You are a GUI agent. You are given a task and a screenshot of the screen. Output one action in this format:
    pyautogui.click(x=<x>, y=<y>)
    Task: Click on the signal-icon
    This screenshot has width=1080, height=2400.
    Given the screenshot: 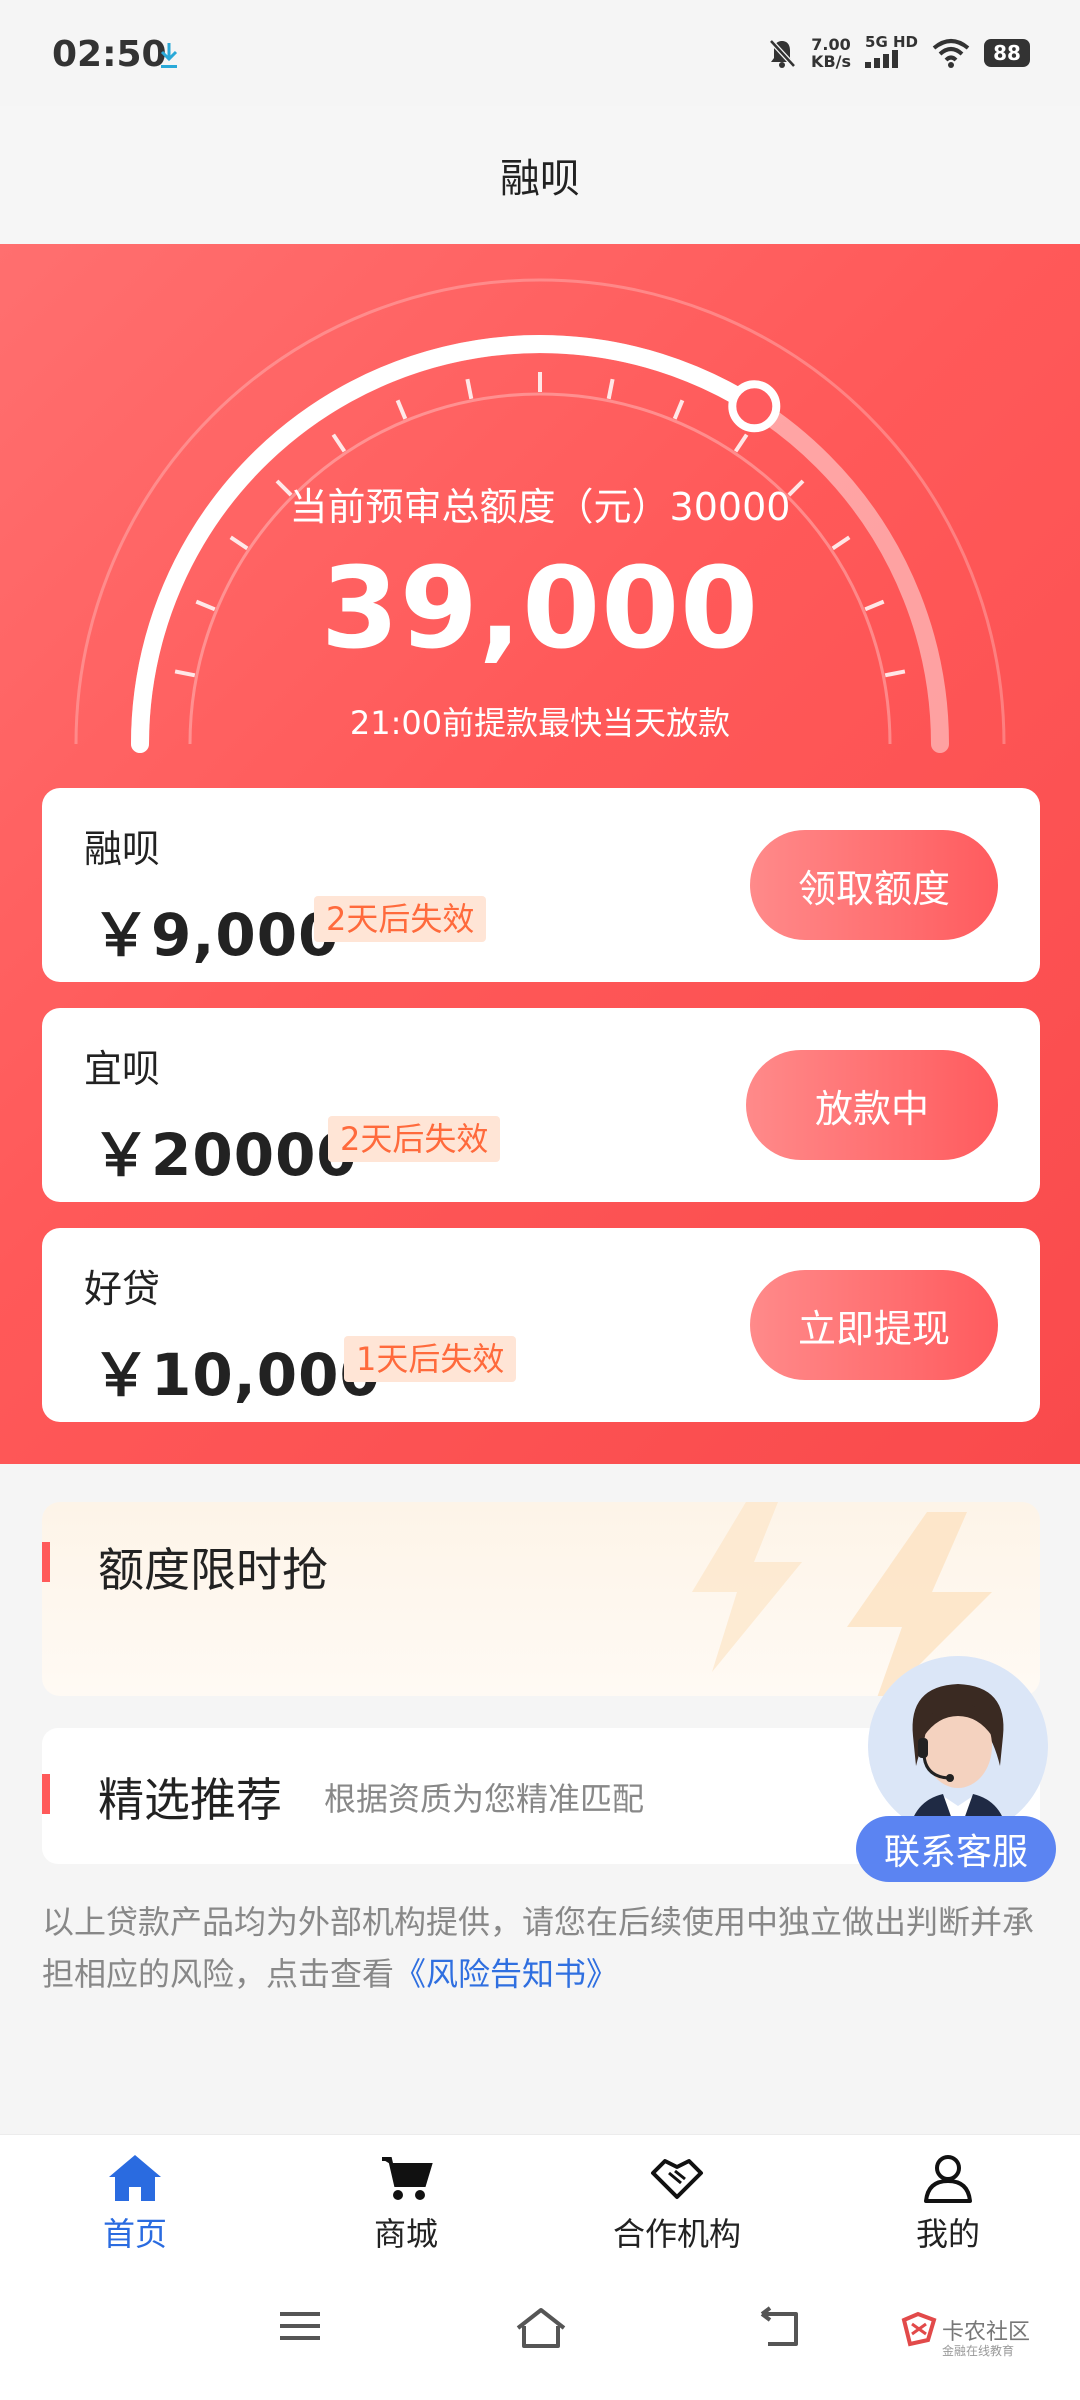 What is the action you would take?
    pyautogui.click(x=882, y=59)
    